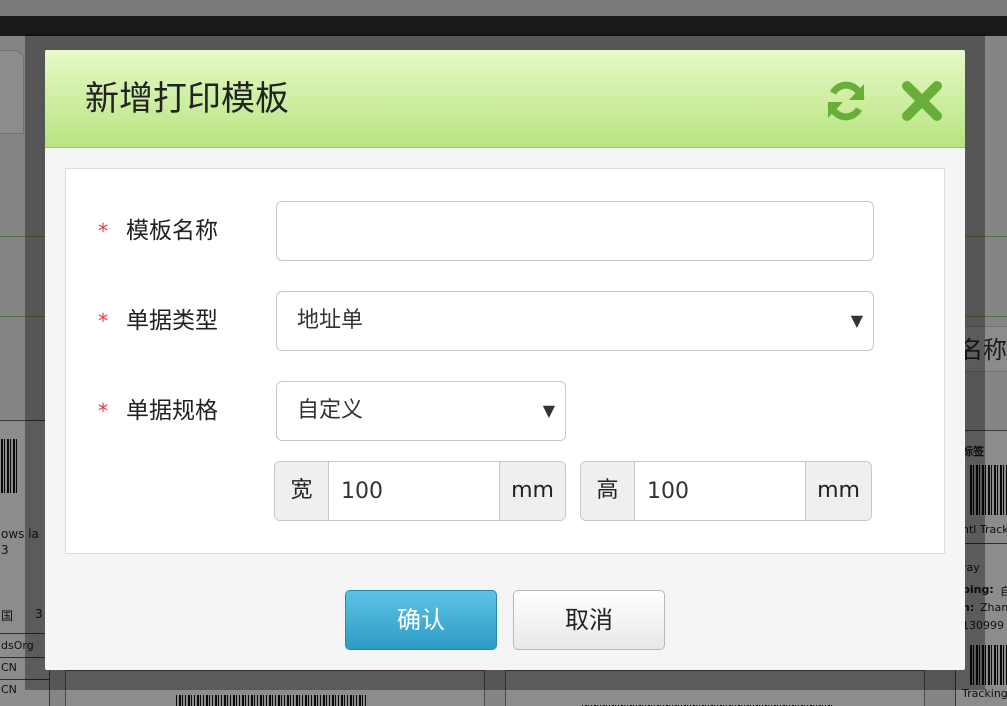 Image resolution: width=1007 pixels, height=706 pixels. What do you see at coordinates (421, 411) in the screenshot?
I see `doc-spec-select: 自定义 ▼` at bounding box center [421, 411].